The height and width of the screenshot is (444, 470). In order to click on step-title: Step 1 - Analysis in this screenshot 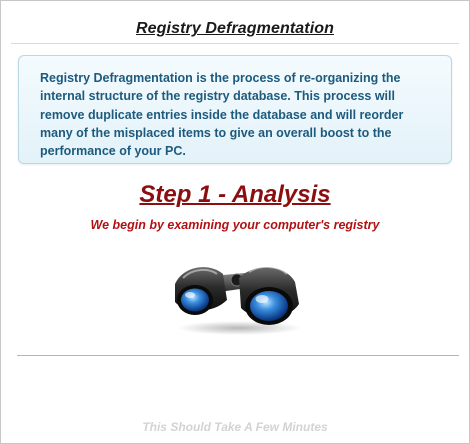, I will do `click(235, 194)`.